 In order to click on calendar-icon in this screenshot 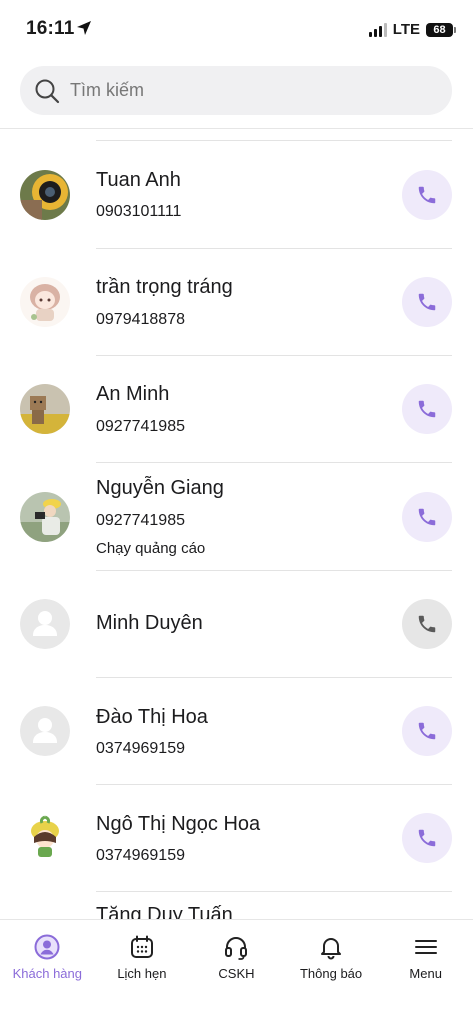, I will do `click(141, 946)`.